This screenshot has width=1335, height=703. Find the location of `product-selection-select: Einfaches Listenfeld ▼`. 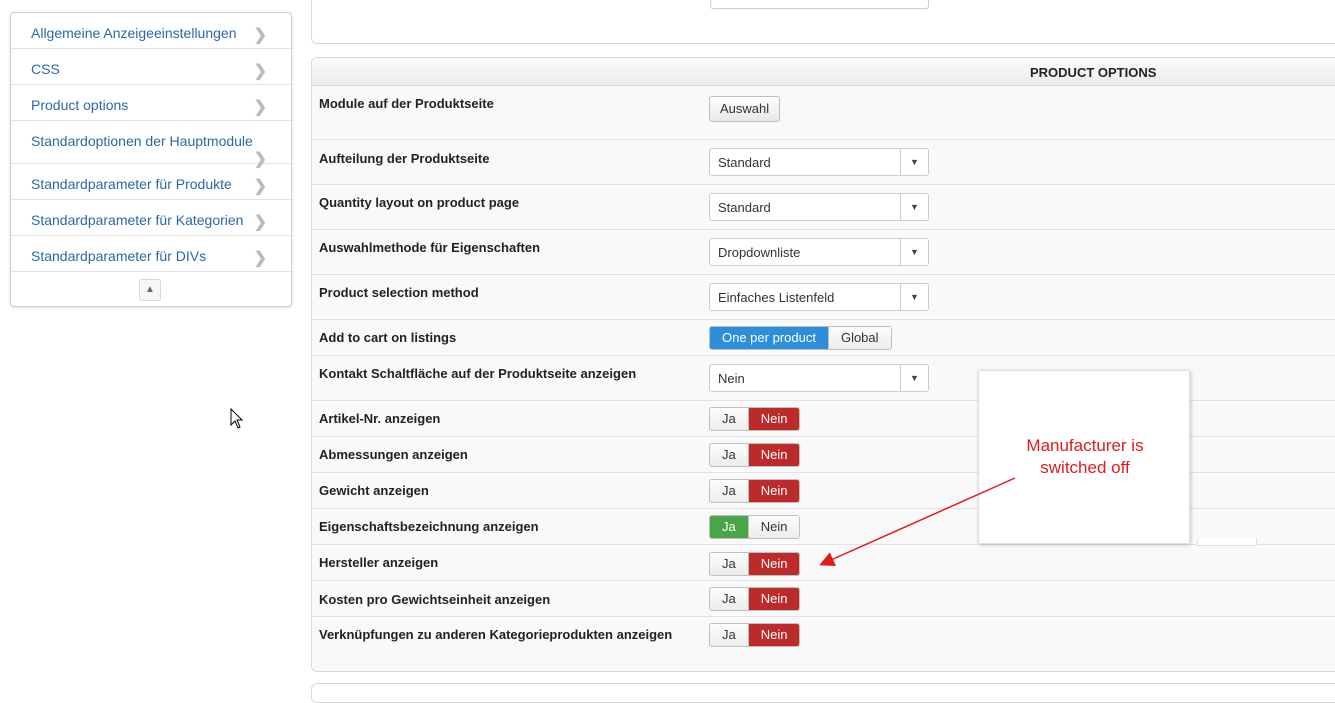

product-selection-select: Einfaches Listenfeld ▼ is located at coordinates (819, 297).